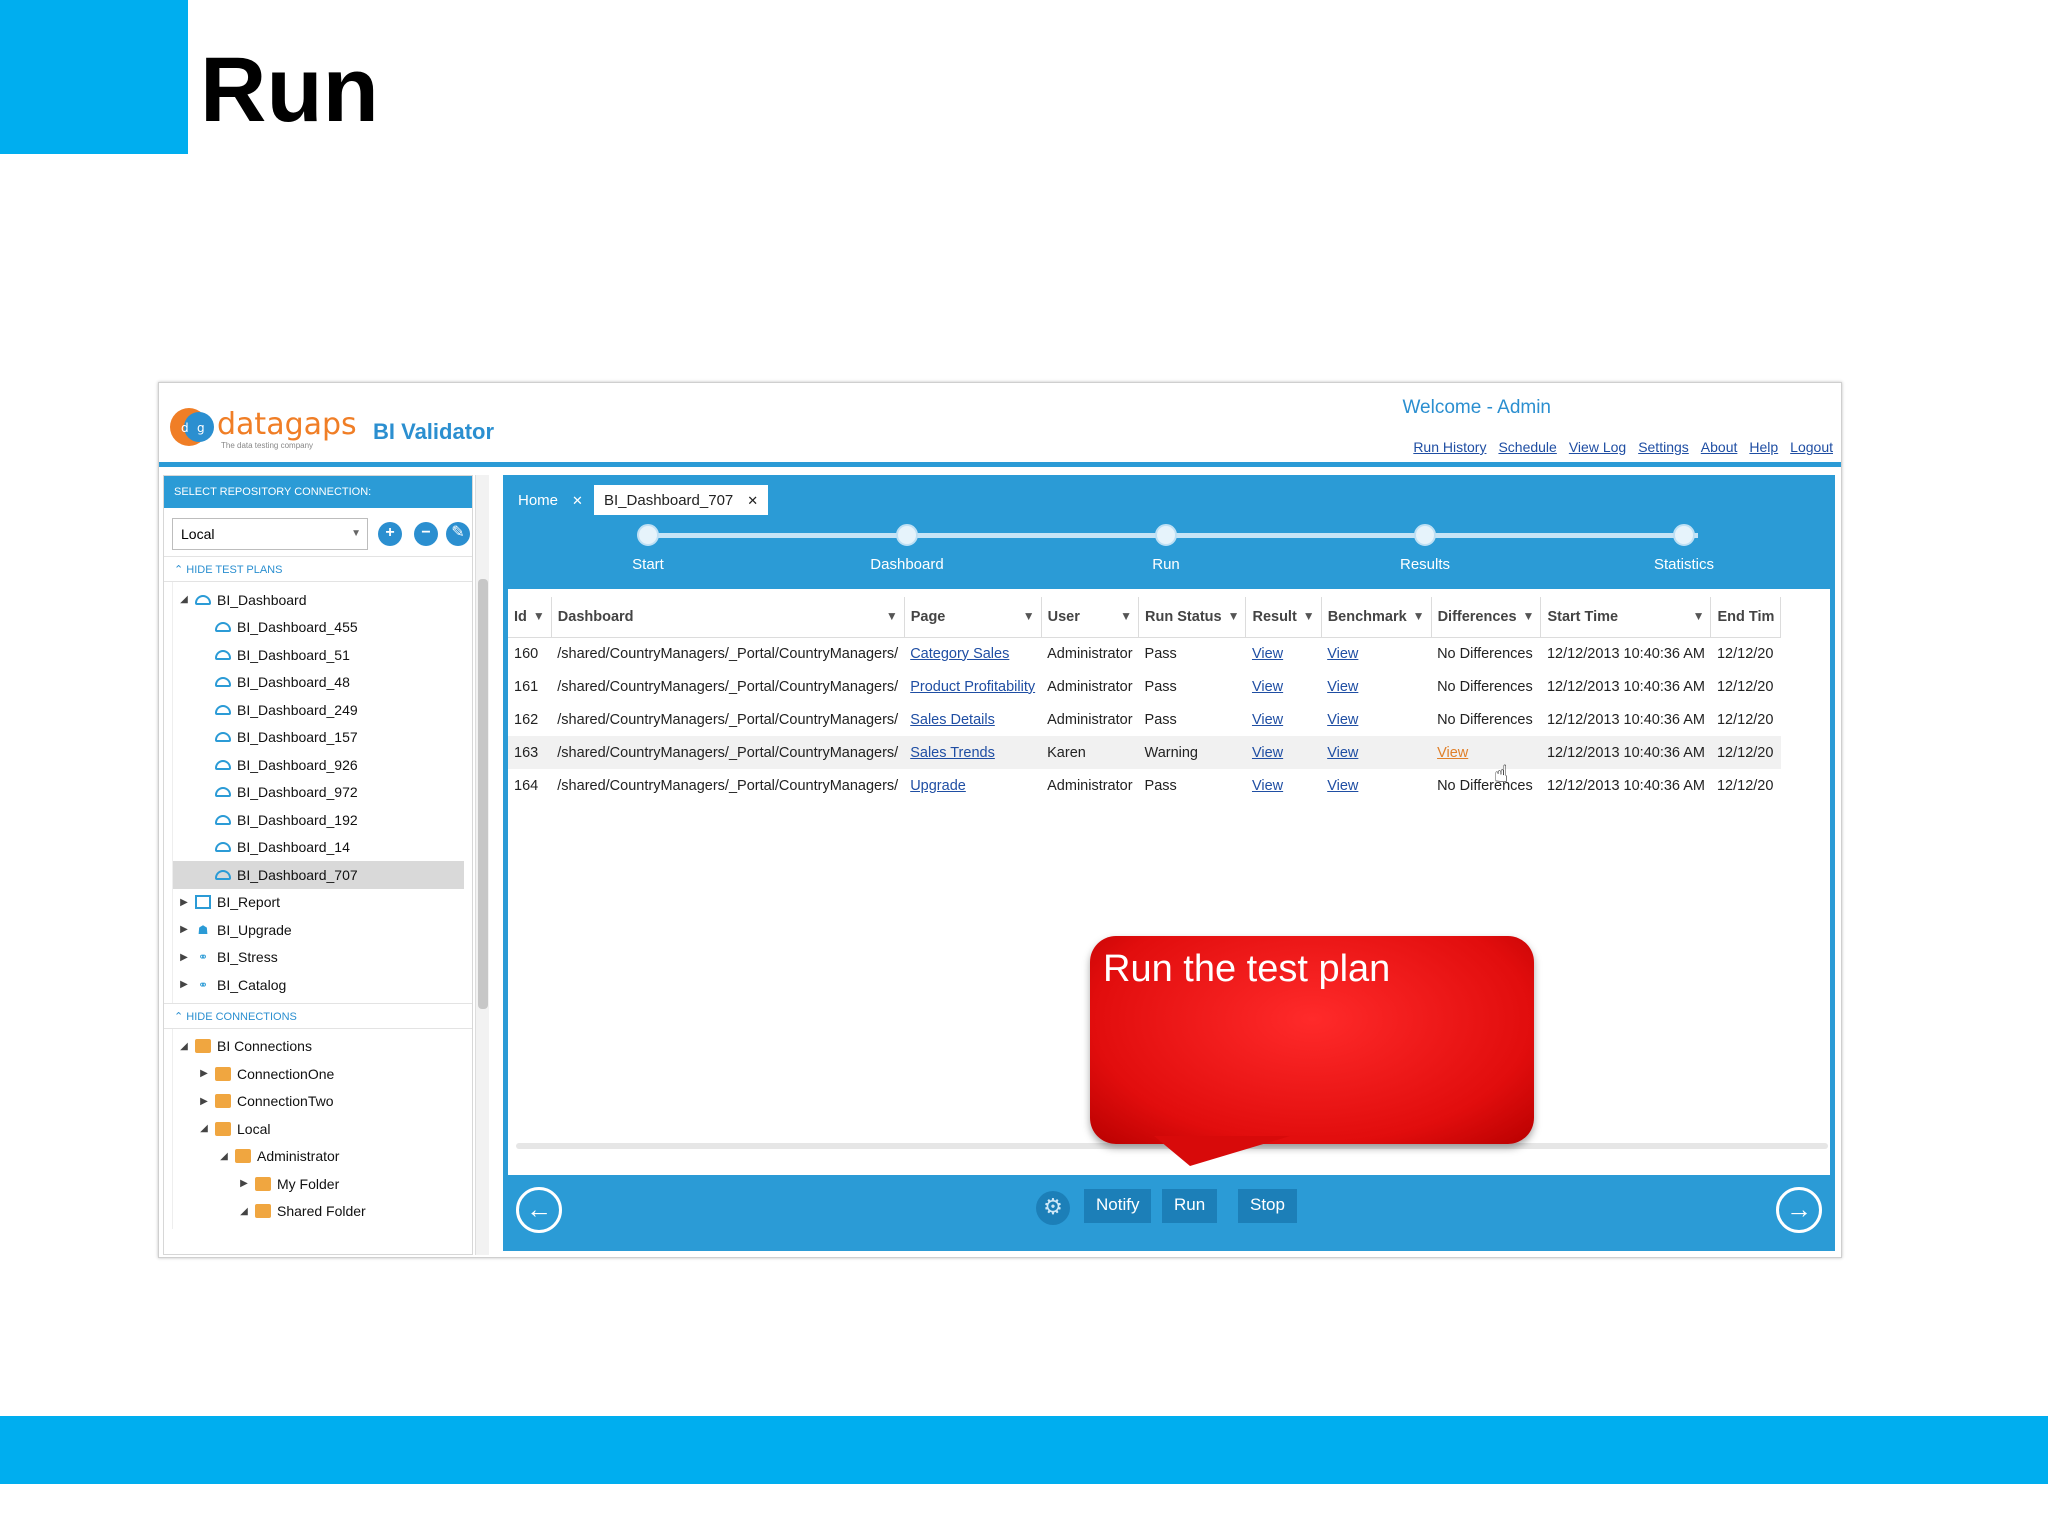 Image resolution: width=2048 pixels, height=1536 pixels. What do you see at coordinates (550, 500) in the screenshot?
I see `tab-home: Home ✕` at bounding box center [550, 500].